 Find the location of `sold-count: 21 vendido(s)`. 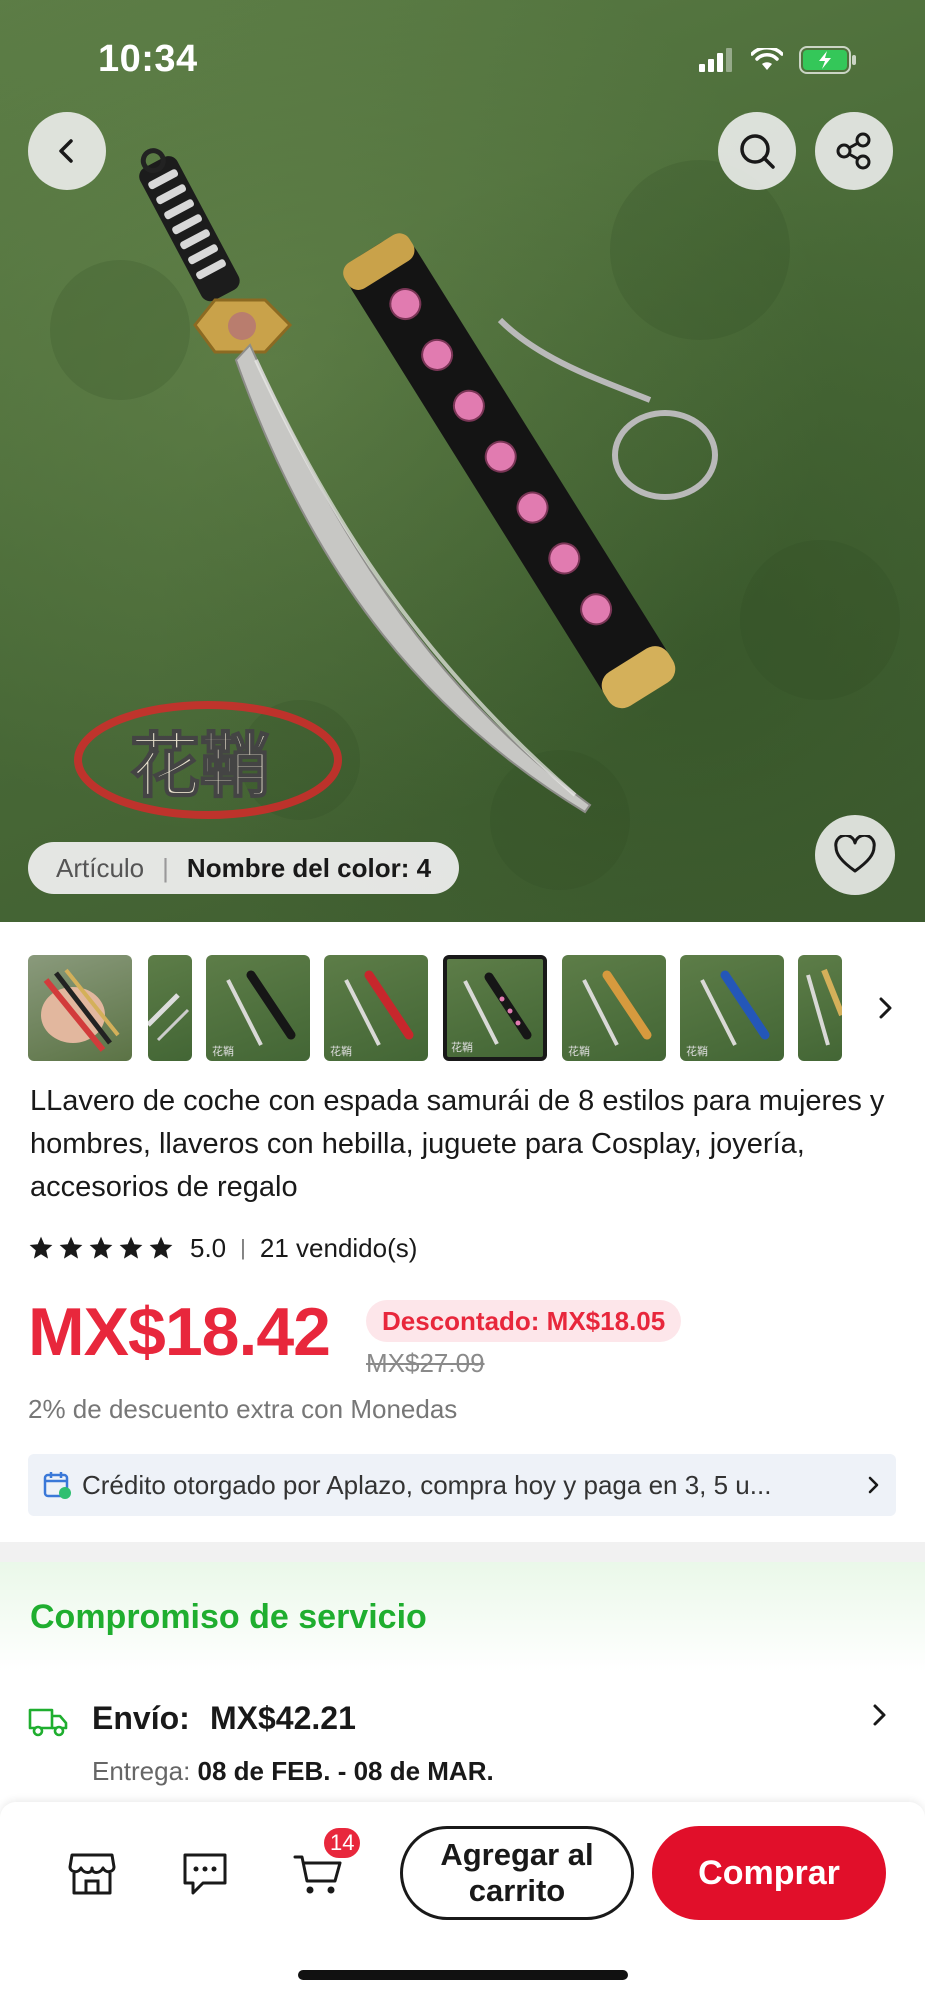

sold-count: 21 vendido(s) is located at coordinates (338, 1247).